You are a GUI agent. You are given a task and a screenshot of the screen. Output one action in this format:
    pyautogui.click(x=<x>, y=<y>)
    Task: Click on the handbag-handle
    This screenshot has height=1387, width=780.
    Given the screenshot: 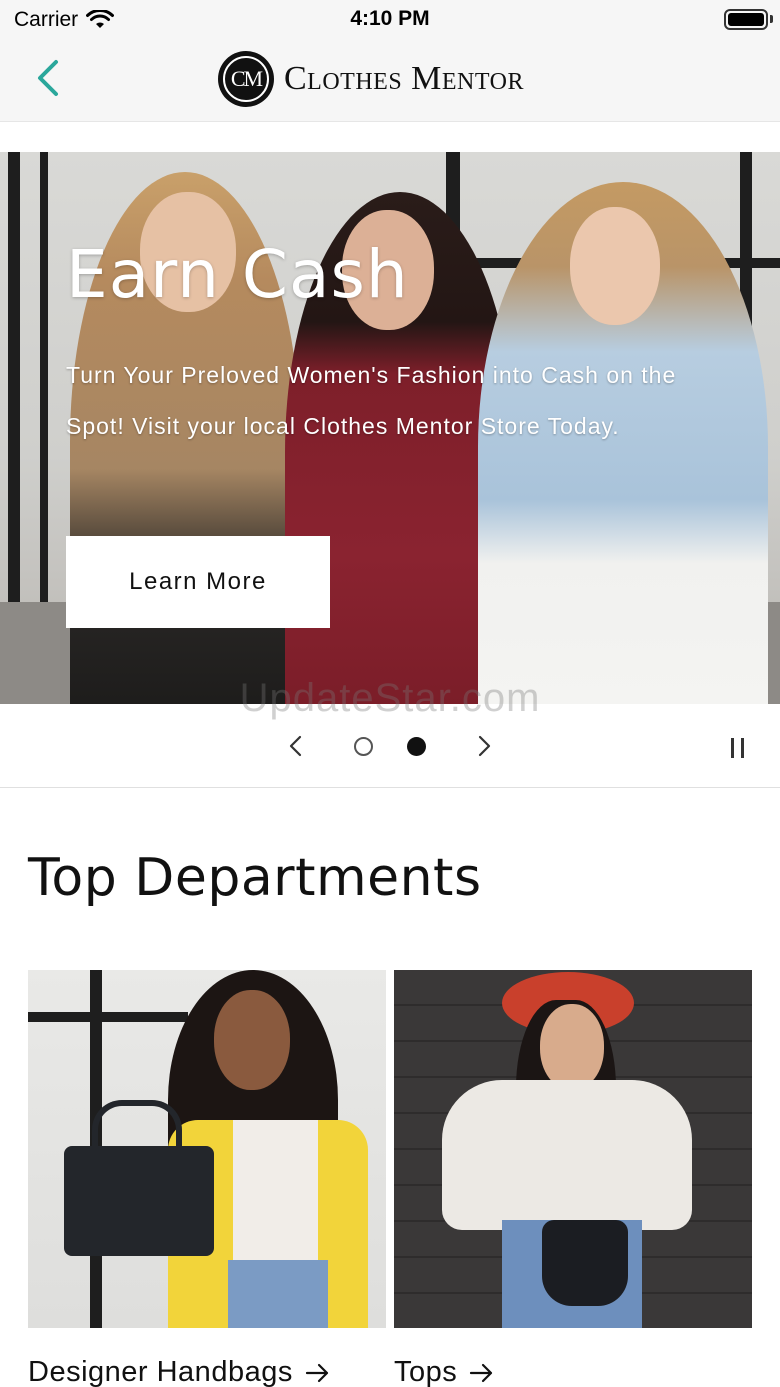 What is the action you would take?
    pyautogui.click(x=137, y=1130)
    